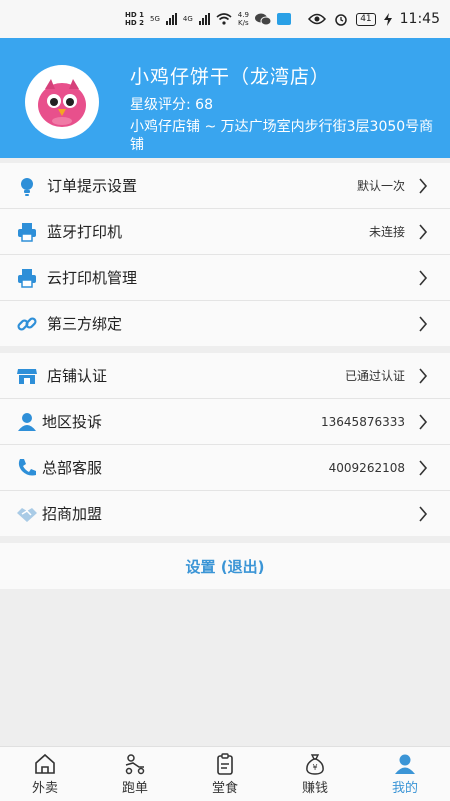 The width and height of the screenshot is (450, 801). I want to click on sim-indicators: HD 1 HD 2, so click(134, 19).